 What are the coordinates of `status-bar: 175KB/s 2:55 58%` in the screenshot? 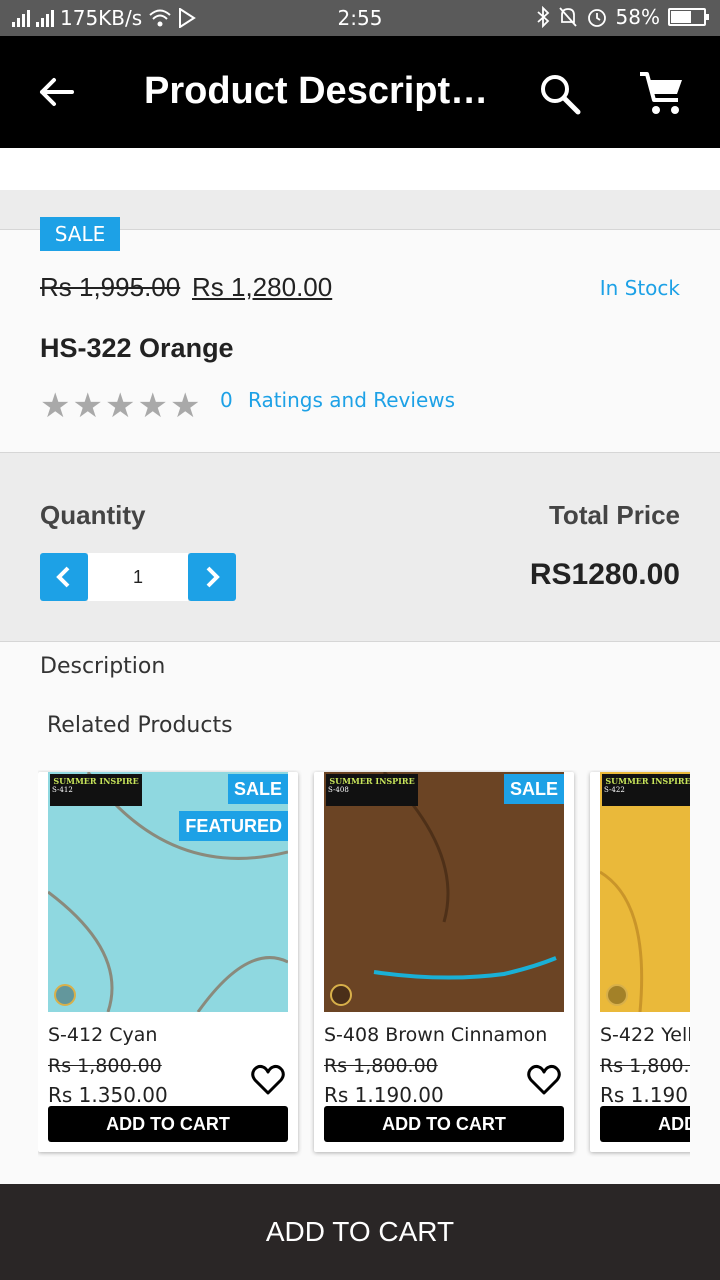 It's located at (360, 18).